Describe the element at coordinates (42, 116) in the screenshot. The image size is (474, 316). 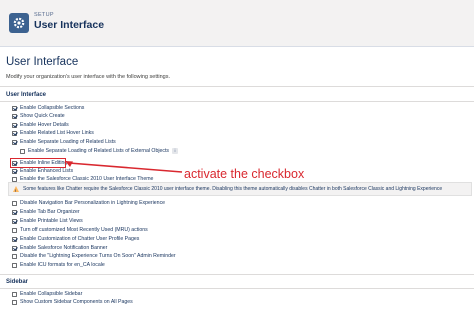
I see `checkbox-label: Show Quick Create` at that location.